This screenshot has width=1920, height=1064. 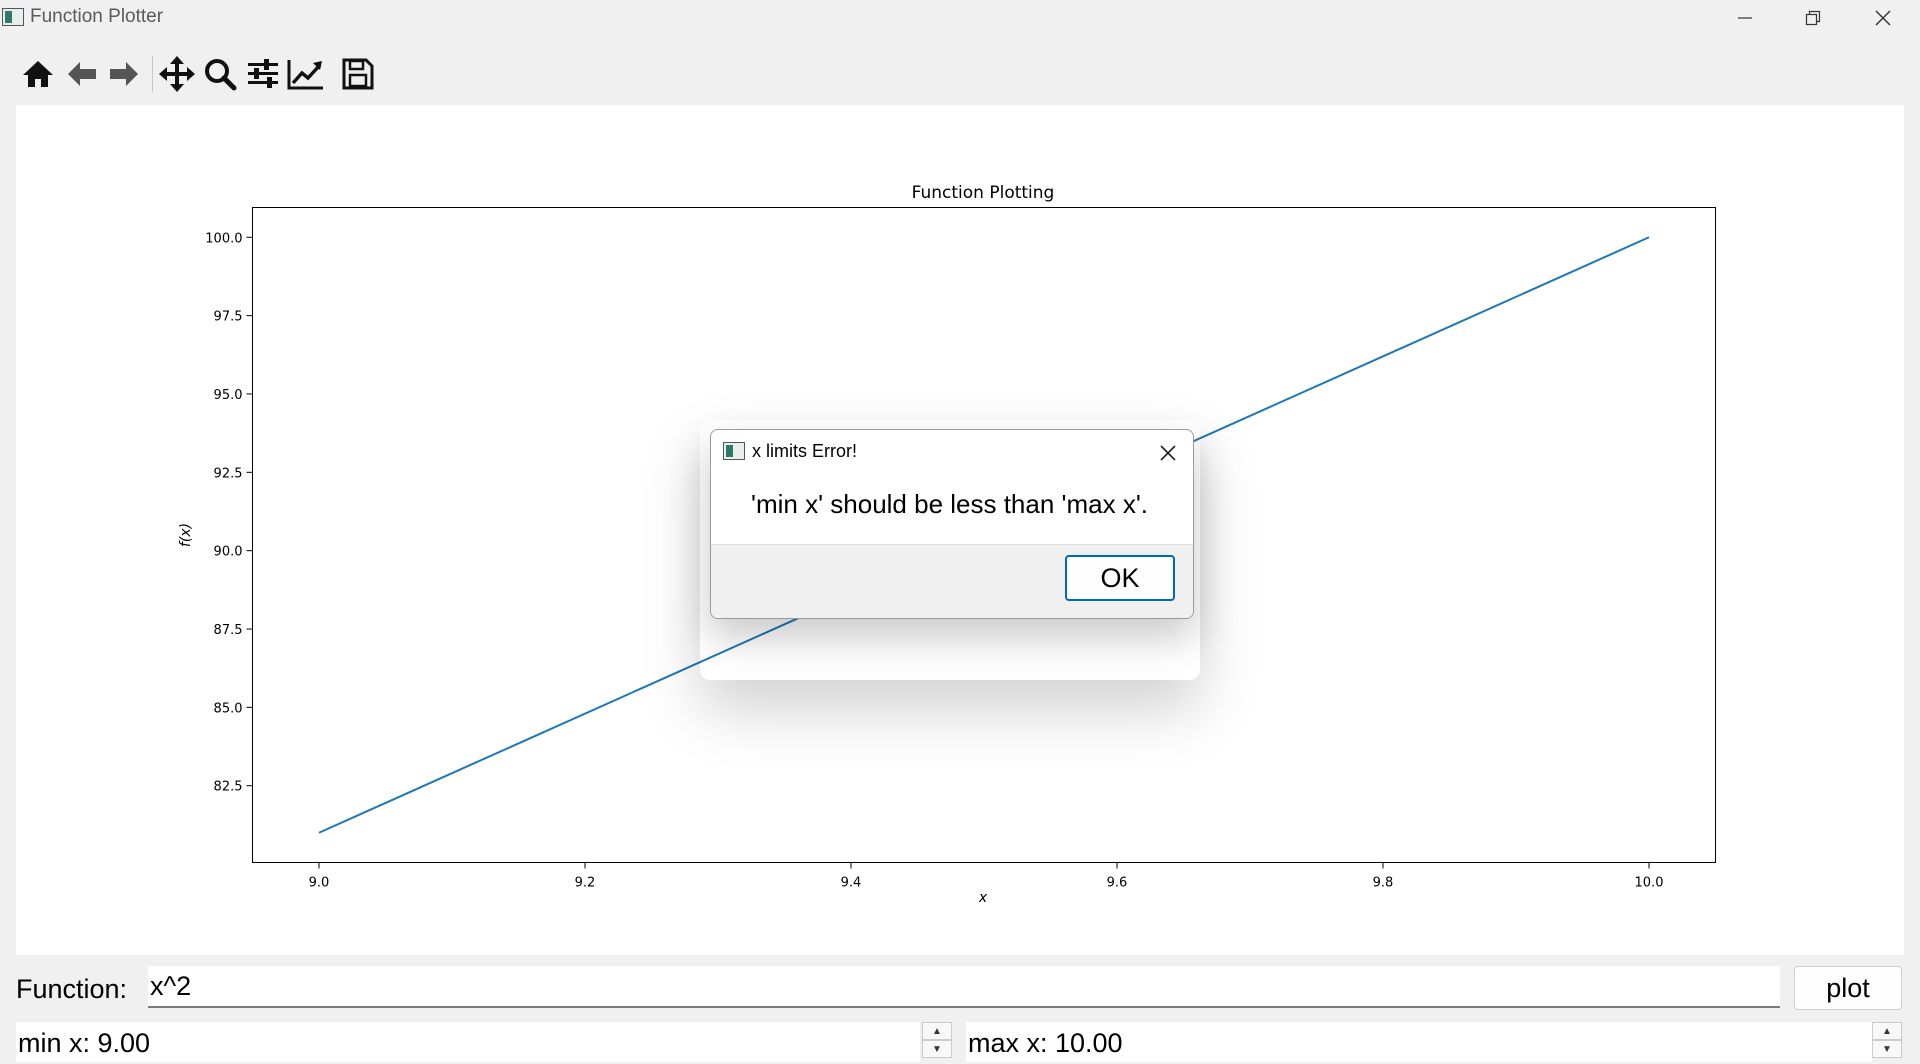 I want to click on restore-icon, so click(x=1813, y=18).